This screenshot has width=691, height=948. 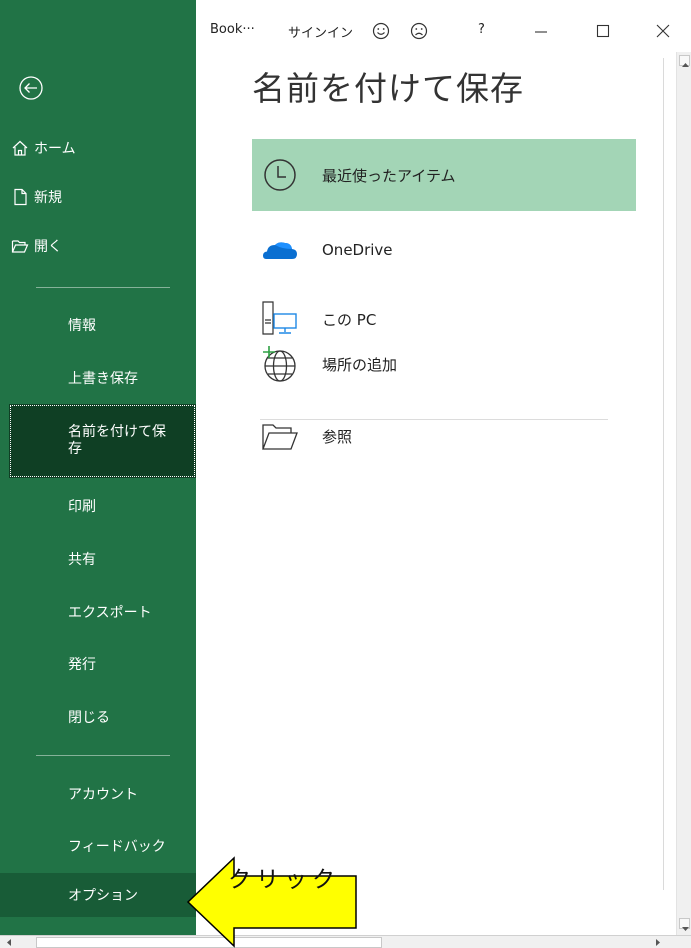 I want to click on maximize-icon, so click(x=603, y=31).